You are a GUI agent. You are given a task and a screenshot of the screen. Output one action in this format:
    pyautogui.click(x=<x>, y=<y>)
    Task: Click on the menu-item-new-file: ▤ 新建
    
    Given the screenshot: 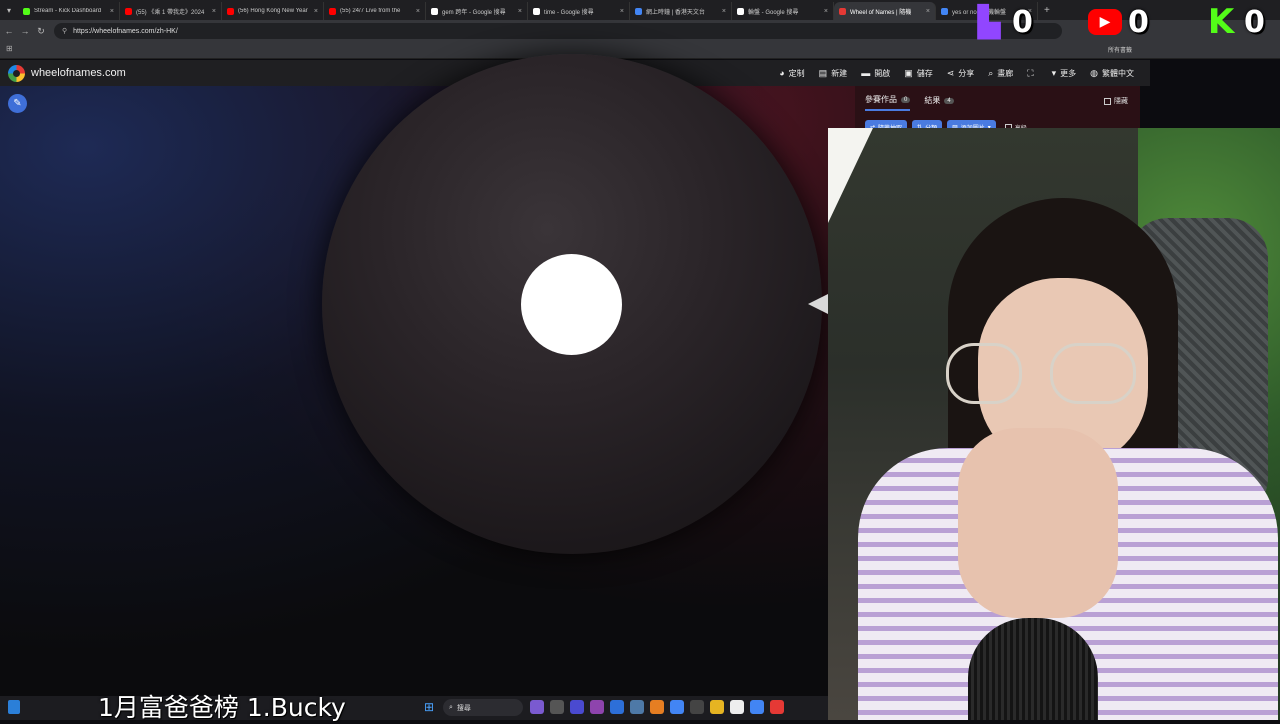 What is the action you would take?
    pyautogui.click(x=833, y=73)
    